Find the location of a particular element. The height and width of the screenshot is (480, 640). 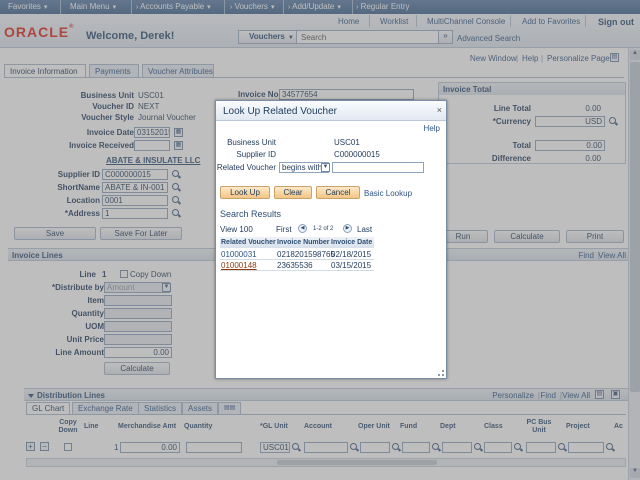

related-voucher-link: 01000148 is located at coordinates (239, 265).